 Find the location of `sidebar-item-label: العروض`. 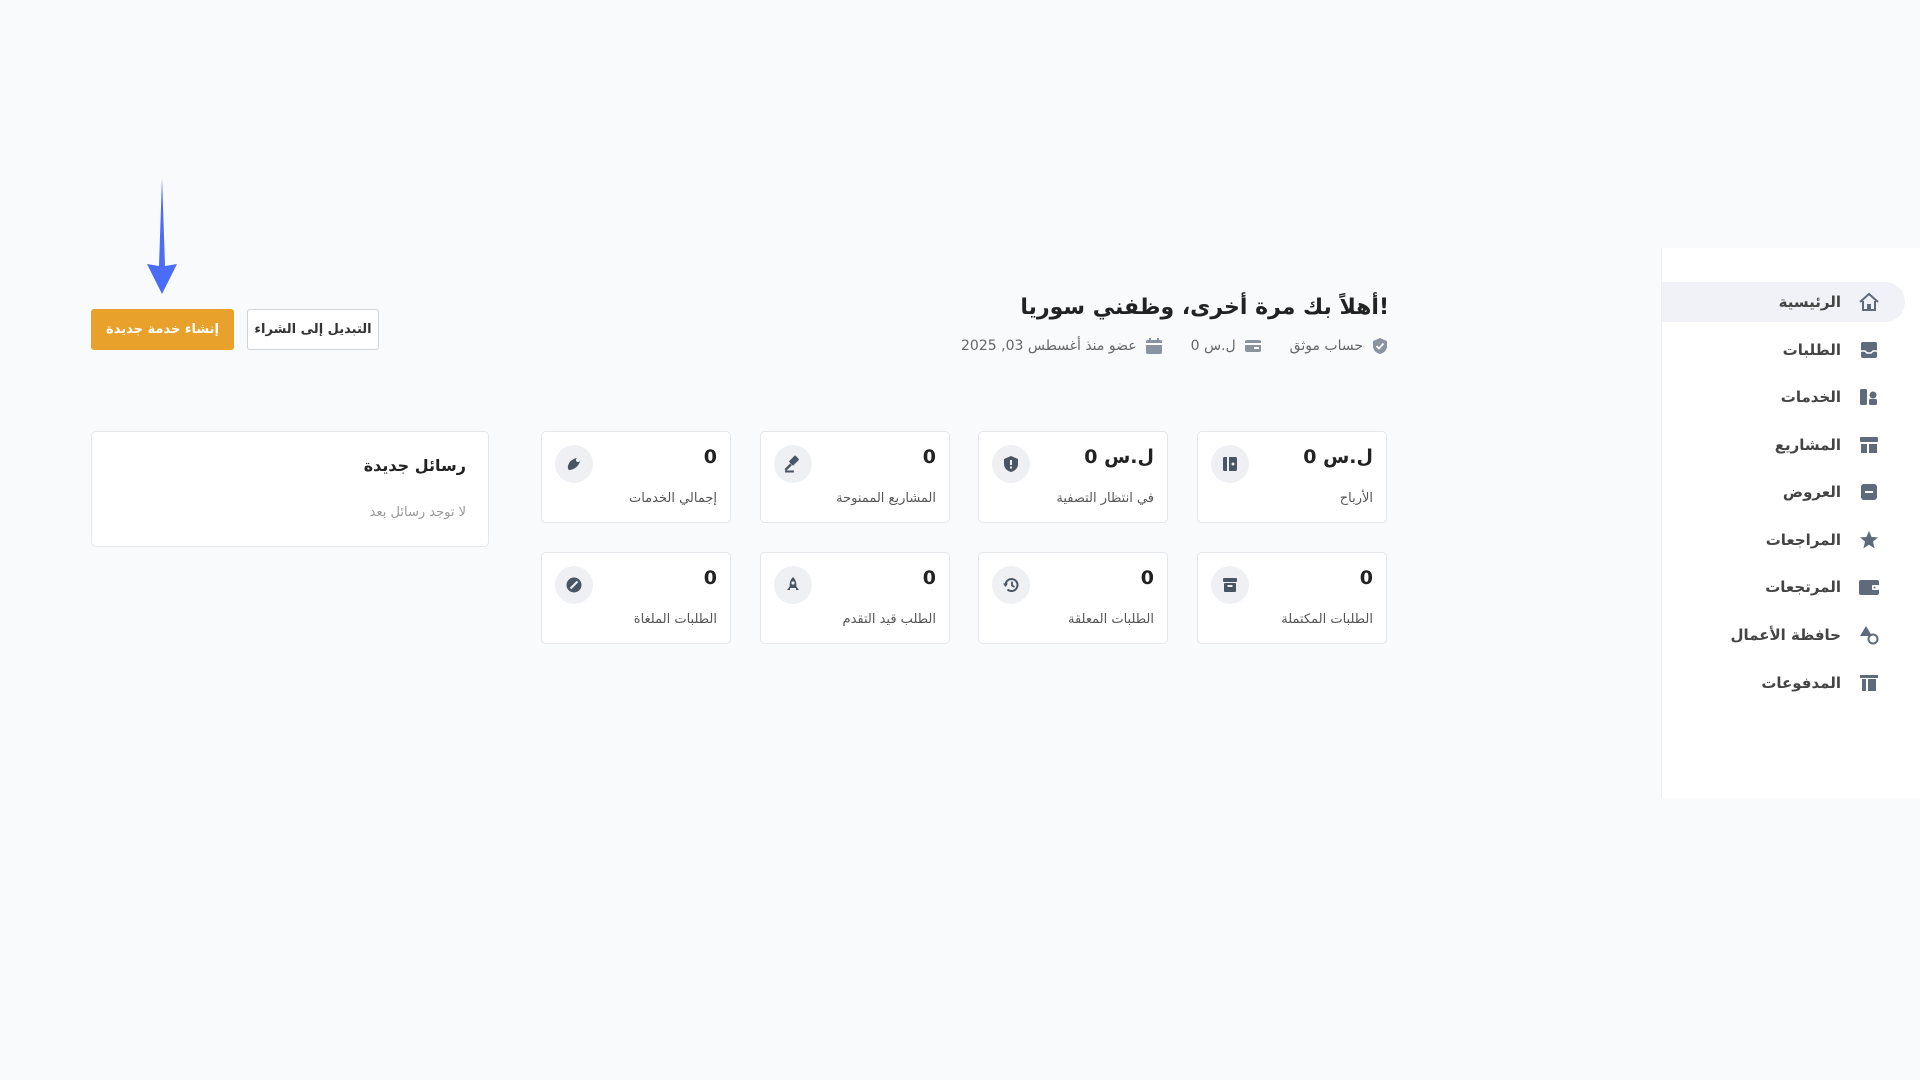

sidebar-item-label: العروض is located at coordinates (1811, 492).